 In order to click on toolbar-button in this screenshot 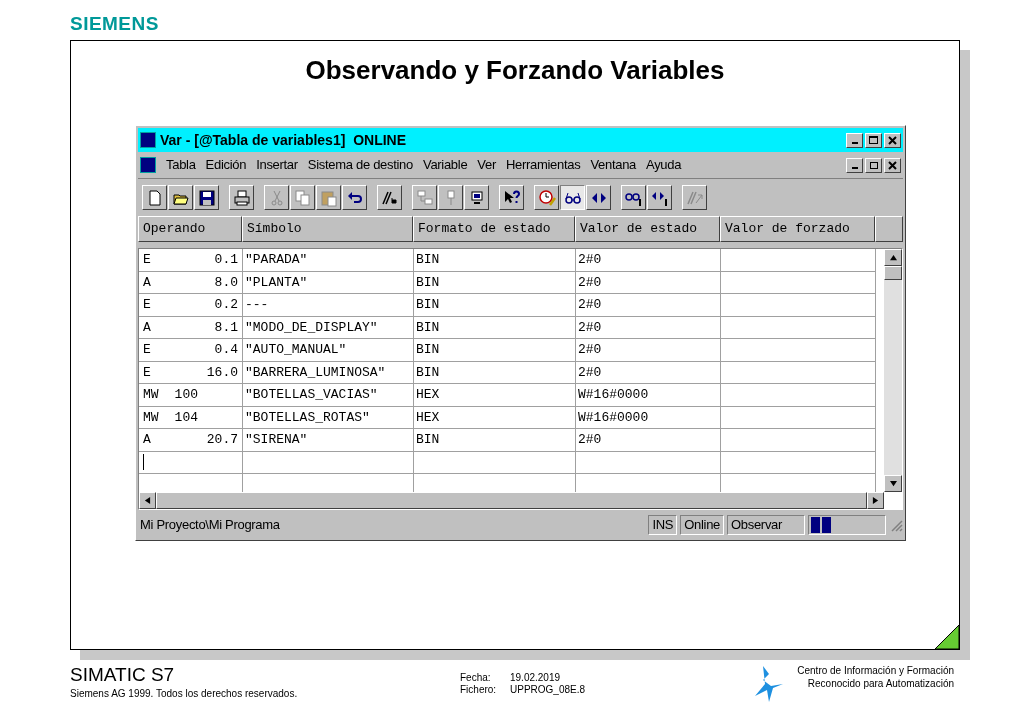, I will do `click(572, 197)`.